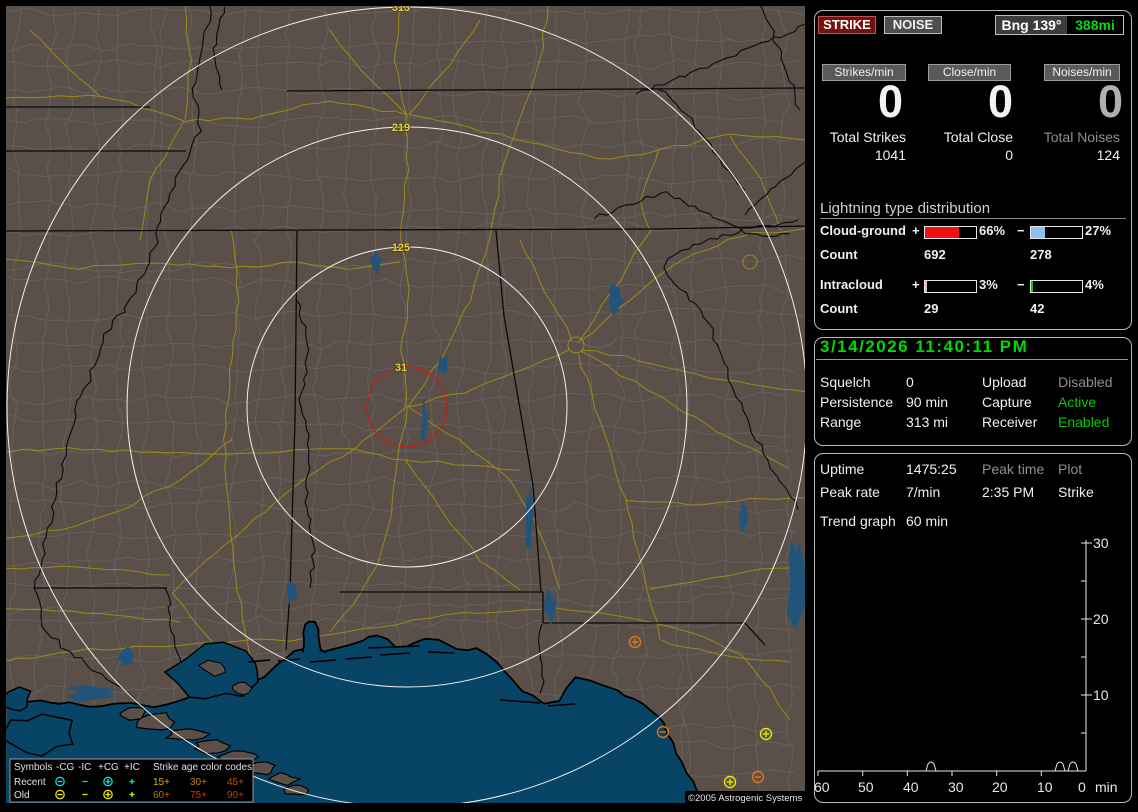 This screenshot has width=1138, height=812. I want to click on svg-text: Recent, so click(30, 782).